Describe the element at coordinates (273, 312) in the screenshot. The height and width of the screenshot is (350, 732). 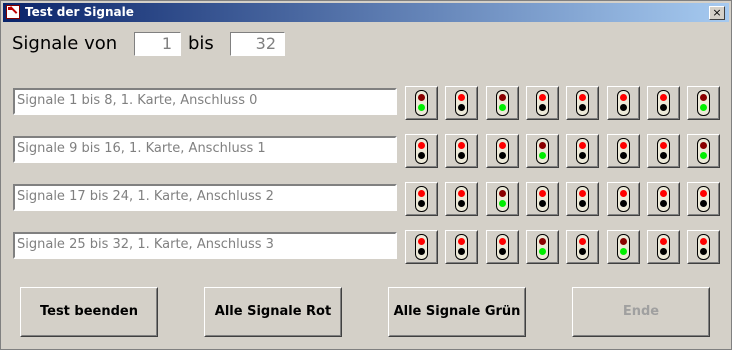
I see `all-red-button: Alle Signale Rot` at that location.